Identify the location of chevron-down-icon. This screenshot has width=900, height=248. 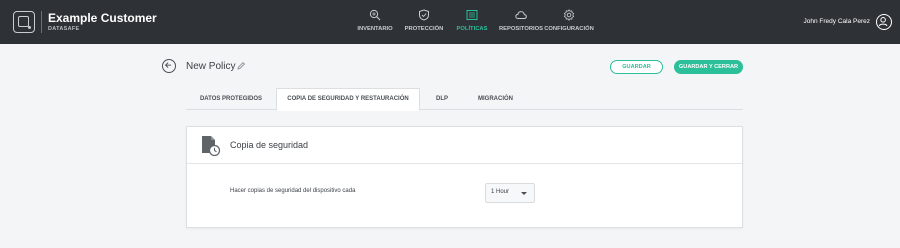
(524, 193).